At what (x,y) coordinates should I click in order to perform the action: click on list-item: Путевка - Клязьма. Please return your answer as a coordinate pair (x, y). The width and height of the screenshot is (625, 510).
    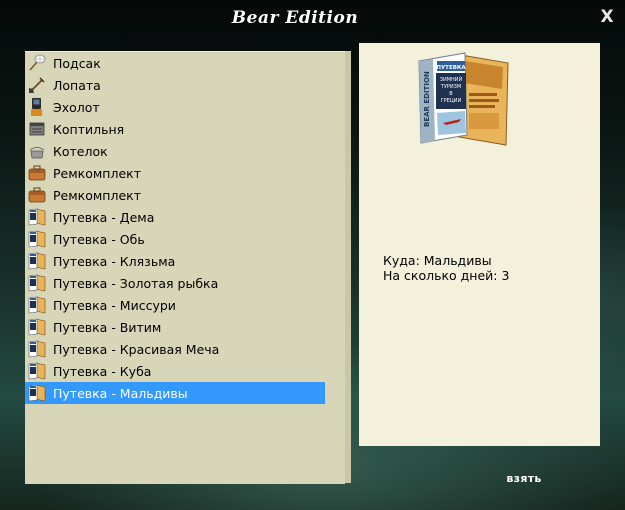
    Looking at the image, I should click on (175, 261).